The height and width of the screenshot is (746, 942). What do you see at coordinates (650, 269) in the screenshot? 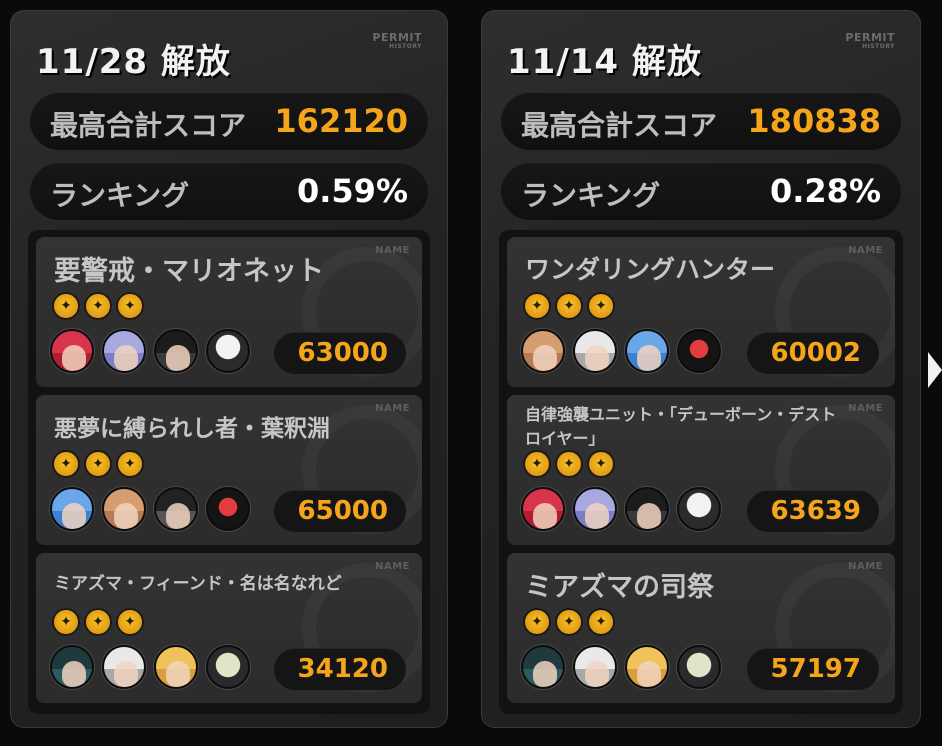
I see `stage-name: ワンダリングハンター` at bounding box center [650, 269].